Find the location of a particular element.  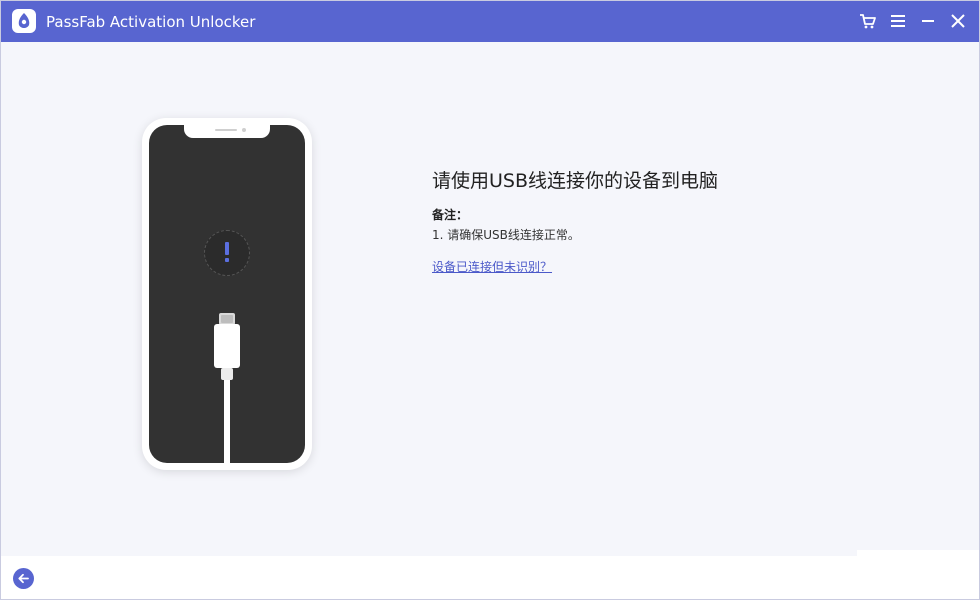

back-button is located at coordinates (23, 578).